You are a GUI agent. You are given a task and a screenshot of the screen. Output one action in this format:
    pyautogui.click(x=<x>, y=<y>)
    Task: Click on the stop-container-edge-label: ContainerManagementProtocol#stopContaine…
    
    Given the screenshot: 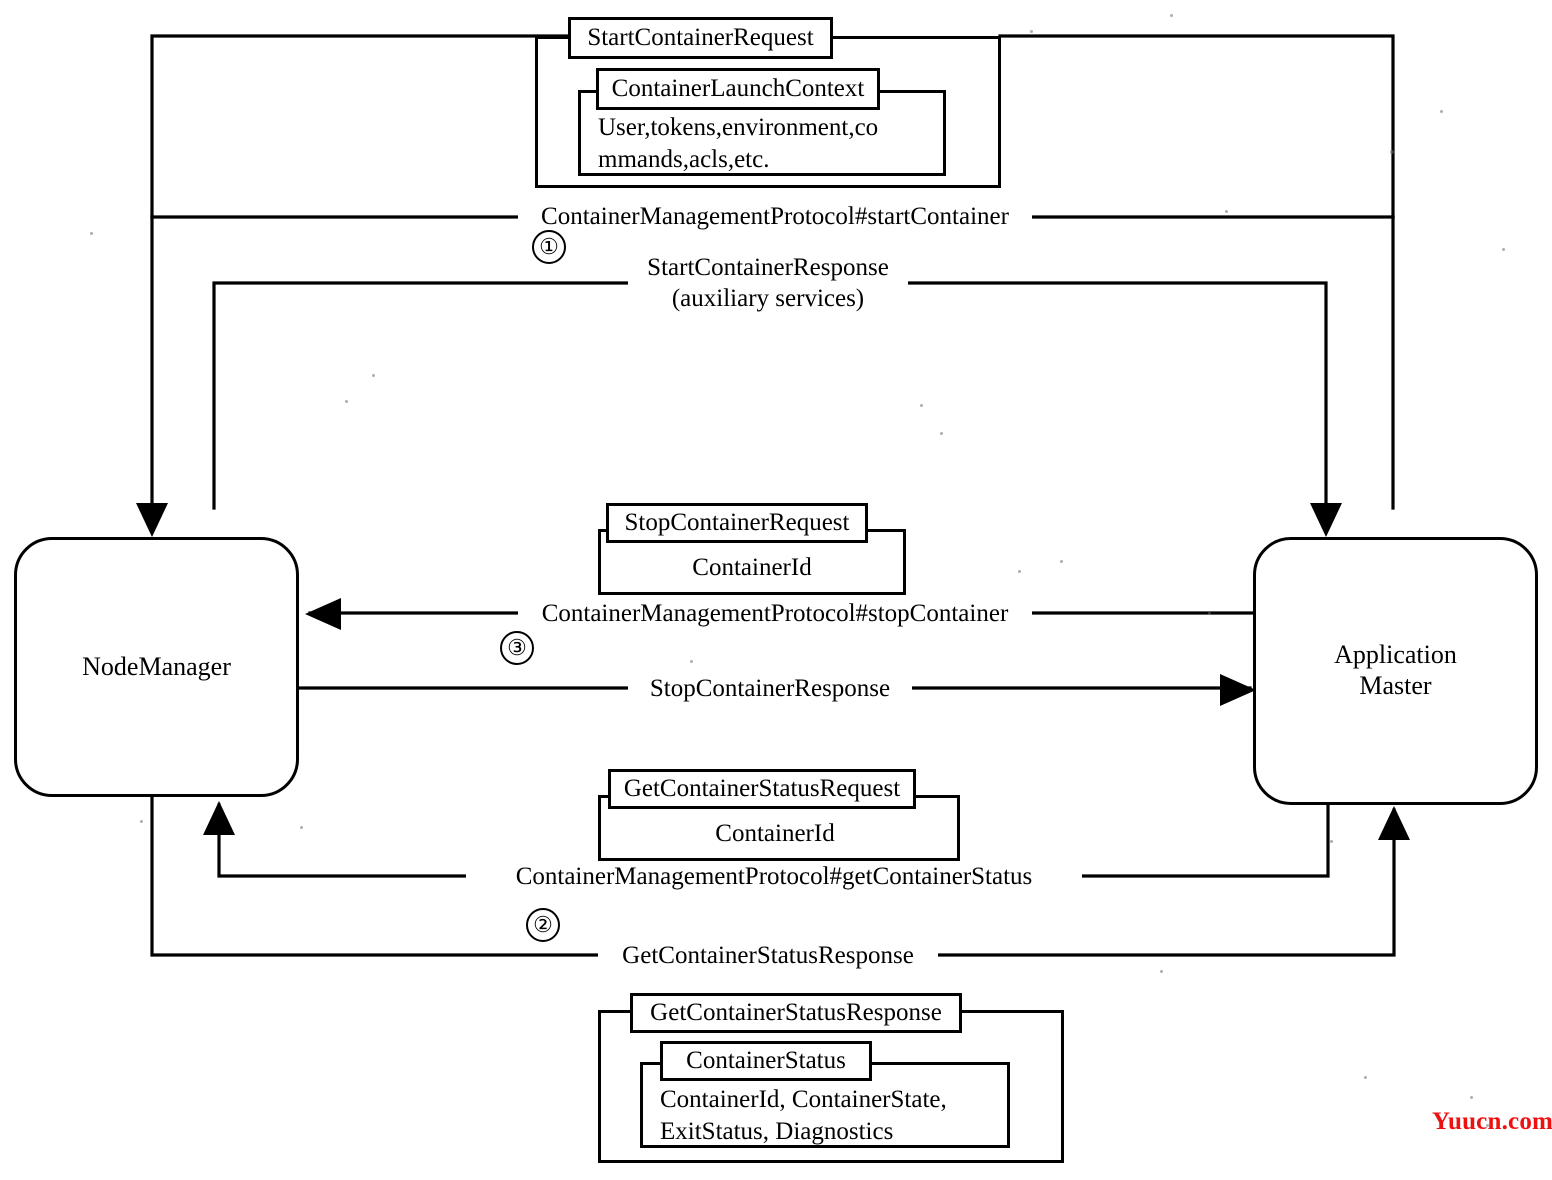 What is the action you would take?
    pyautogui.click(x=775, y=614)
    